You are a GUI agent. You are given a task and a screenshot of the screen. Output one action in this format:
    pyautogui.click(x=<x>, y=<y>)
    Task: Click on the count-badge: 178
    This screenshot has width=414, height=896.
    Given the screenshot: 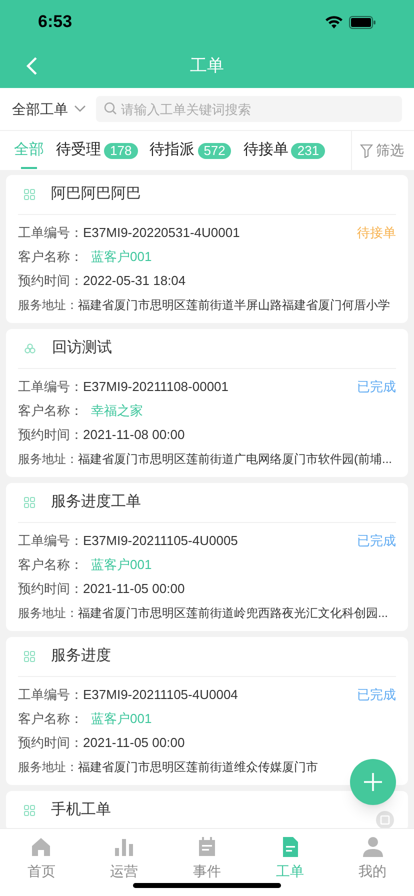 What is the action you would take?
    pyautogui.click(x=121, y=150)
    